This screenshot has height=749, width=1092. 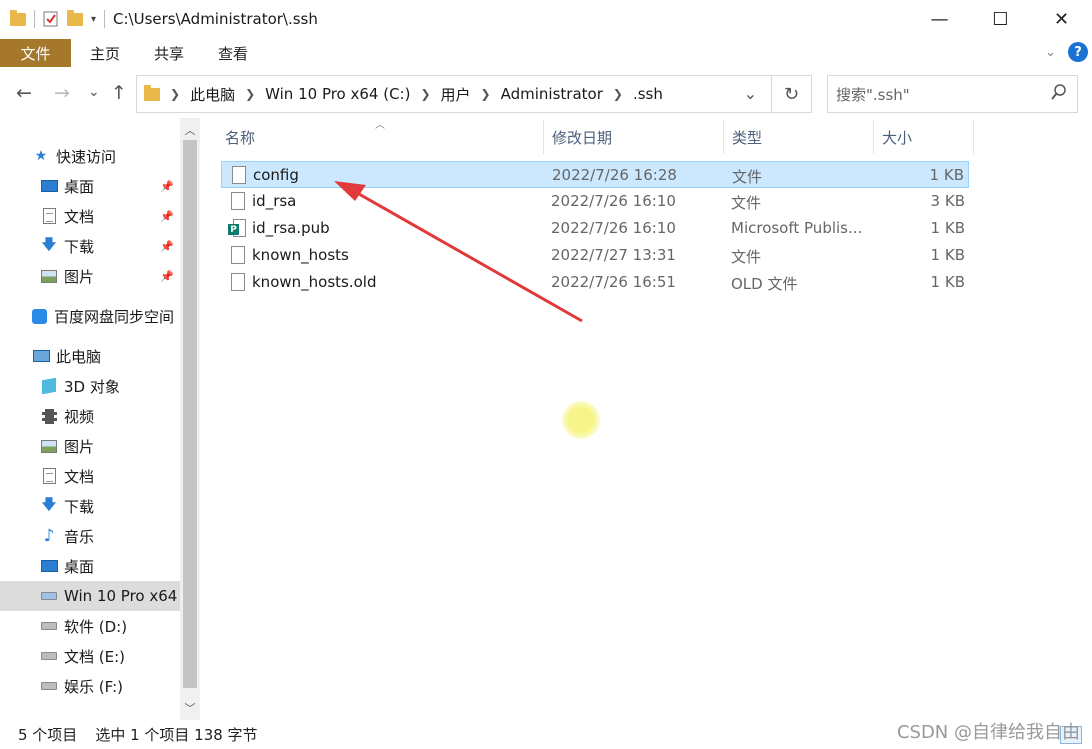 What do you see at coordinates (176, 735) in the screenshot?
I see `selection-info: 选中 1 个项目 138 字节` at bounding box center [176, 735].